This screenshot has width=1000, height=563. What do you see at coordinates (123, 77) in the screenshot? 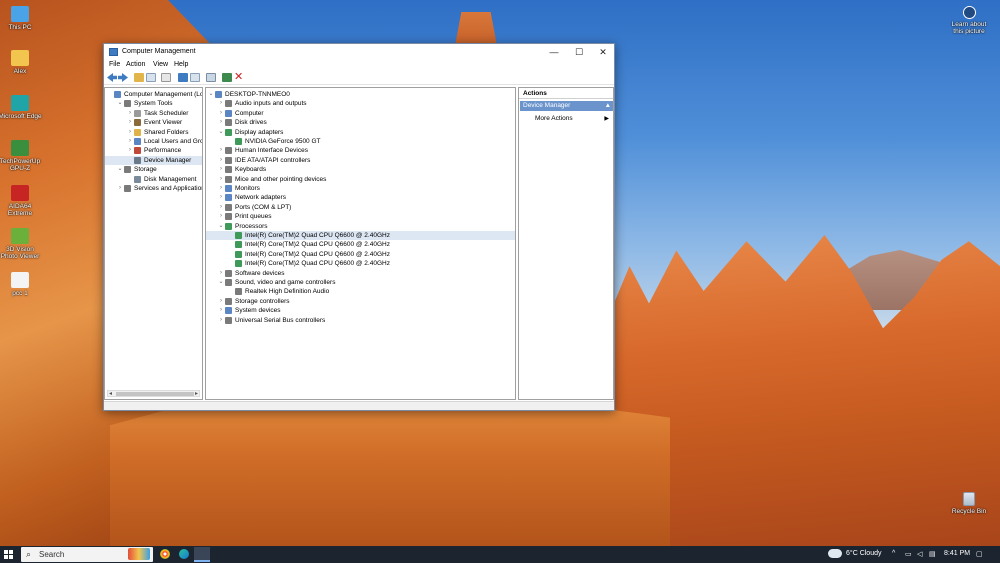
I see `forward-icon` at bounding box center [123, 77].